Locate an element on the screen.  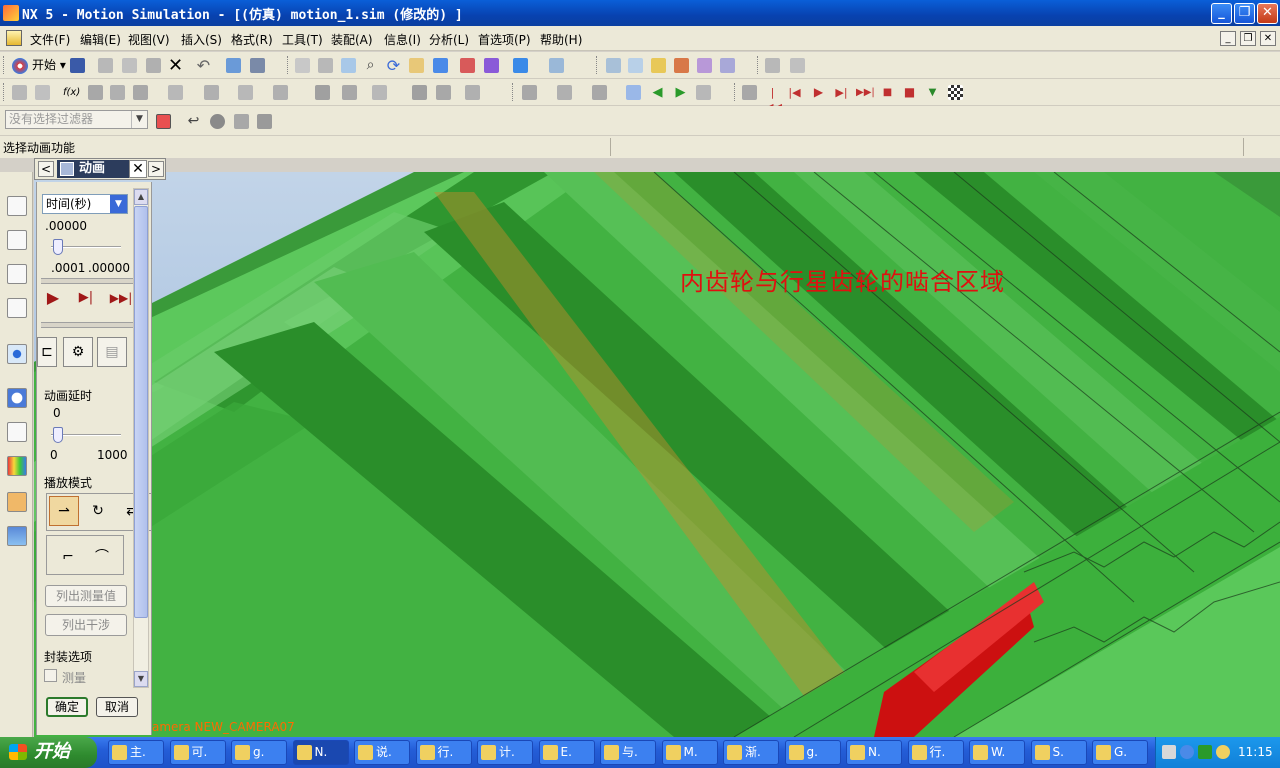
step-forward-button: ▶| is located at coordinates (86, 298).